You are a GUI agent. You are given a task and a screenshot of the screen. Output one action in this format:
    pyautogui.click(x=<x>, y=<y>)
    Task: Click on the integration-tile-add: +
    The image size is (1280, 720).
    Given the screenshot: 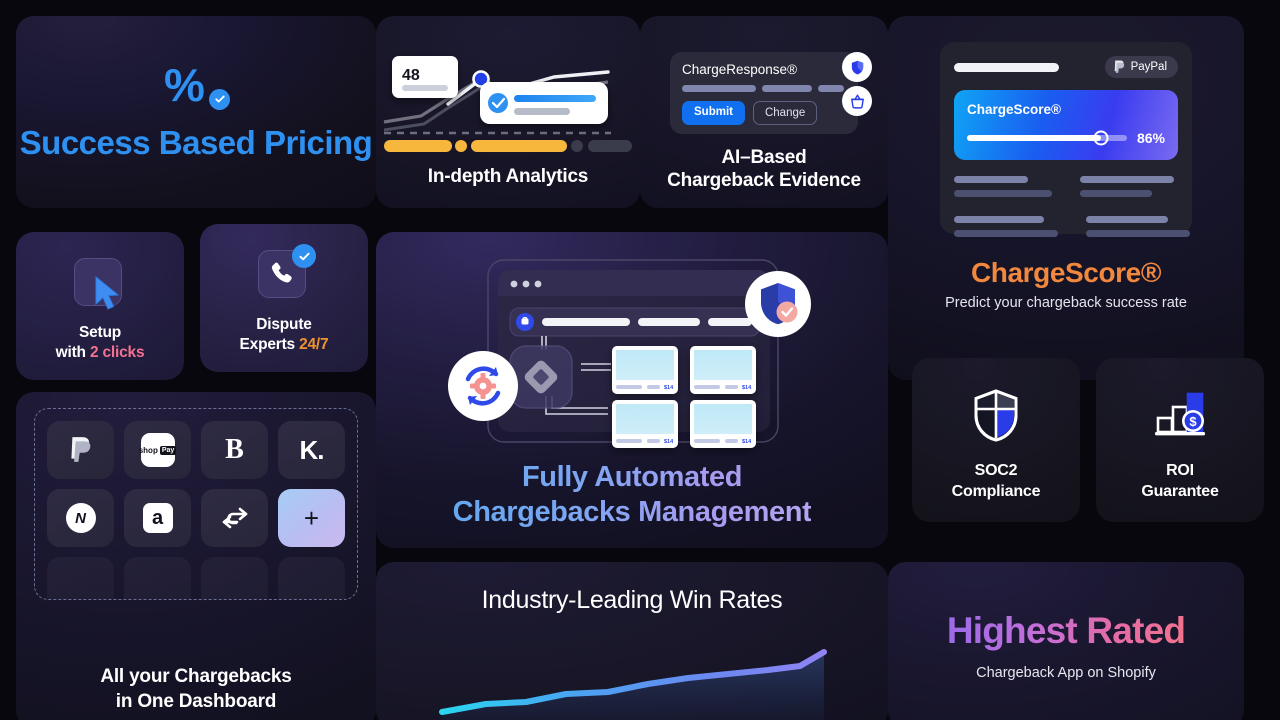 What is the action you would take?
    pyautogui.click(x=311, y=518)
    